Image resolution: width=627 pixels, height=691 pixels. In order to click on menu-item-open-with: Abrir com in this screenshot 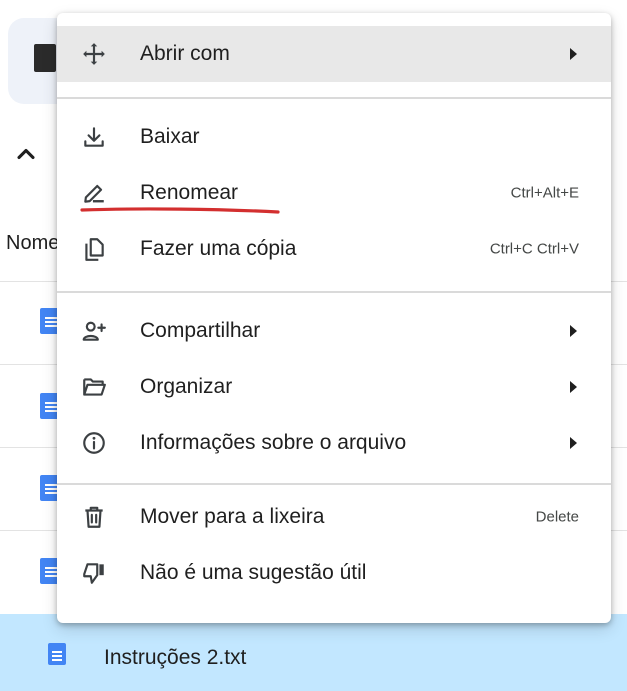, I will do `click(334, 54)`.